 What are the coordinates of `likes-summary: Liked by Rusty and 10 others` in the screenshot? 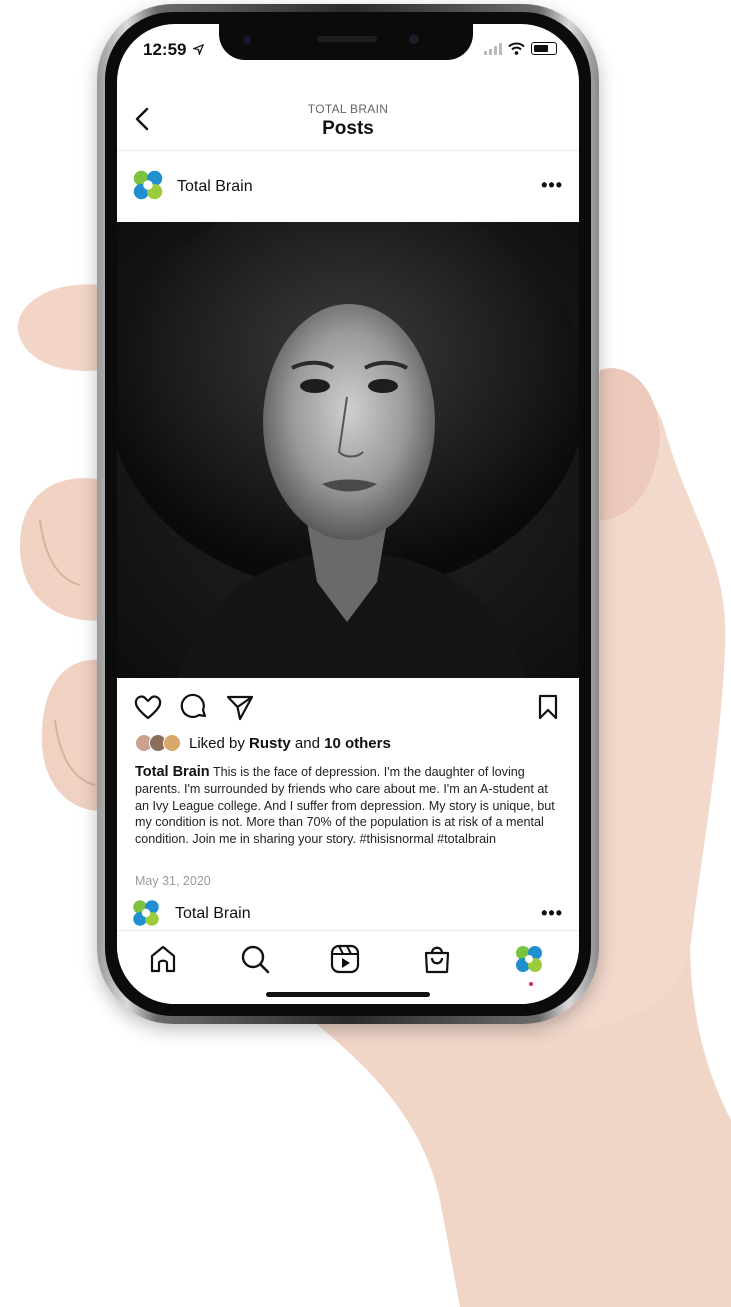 It's located at (263, 743).